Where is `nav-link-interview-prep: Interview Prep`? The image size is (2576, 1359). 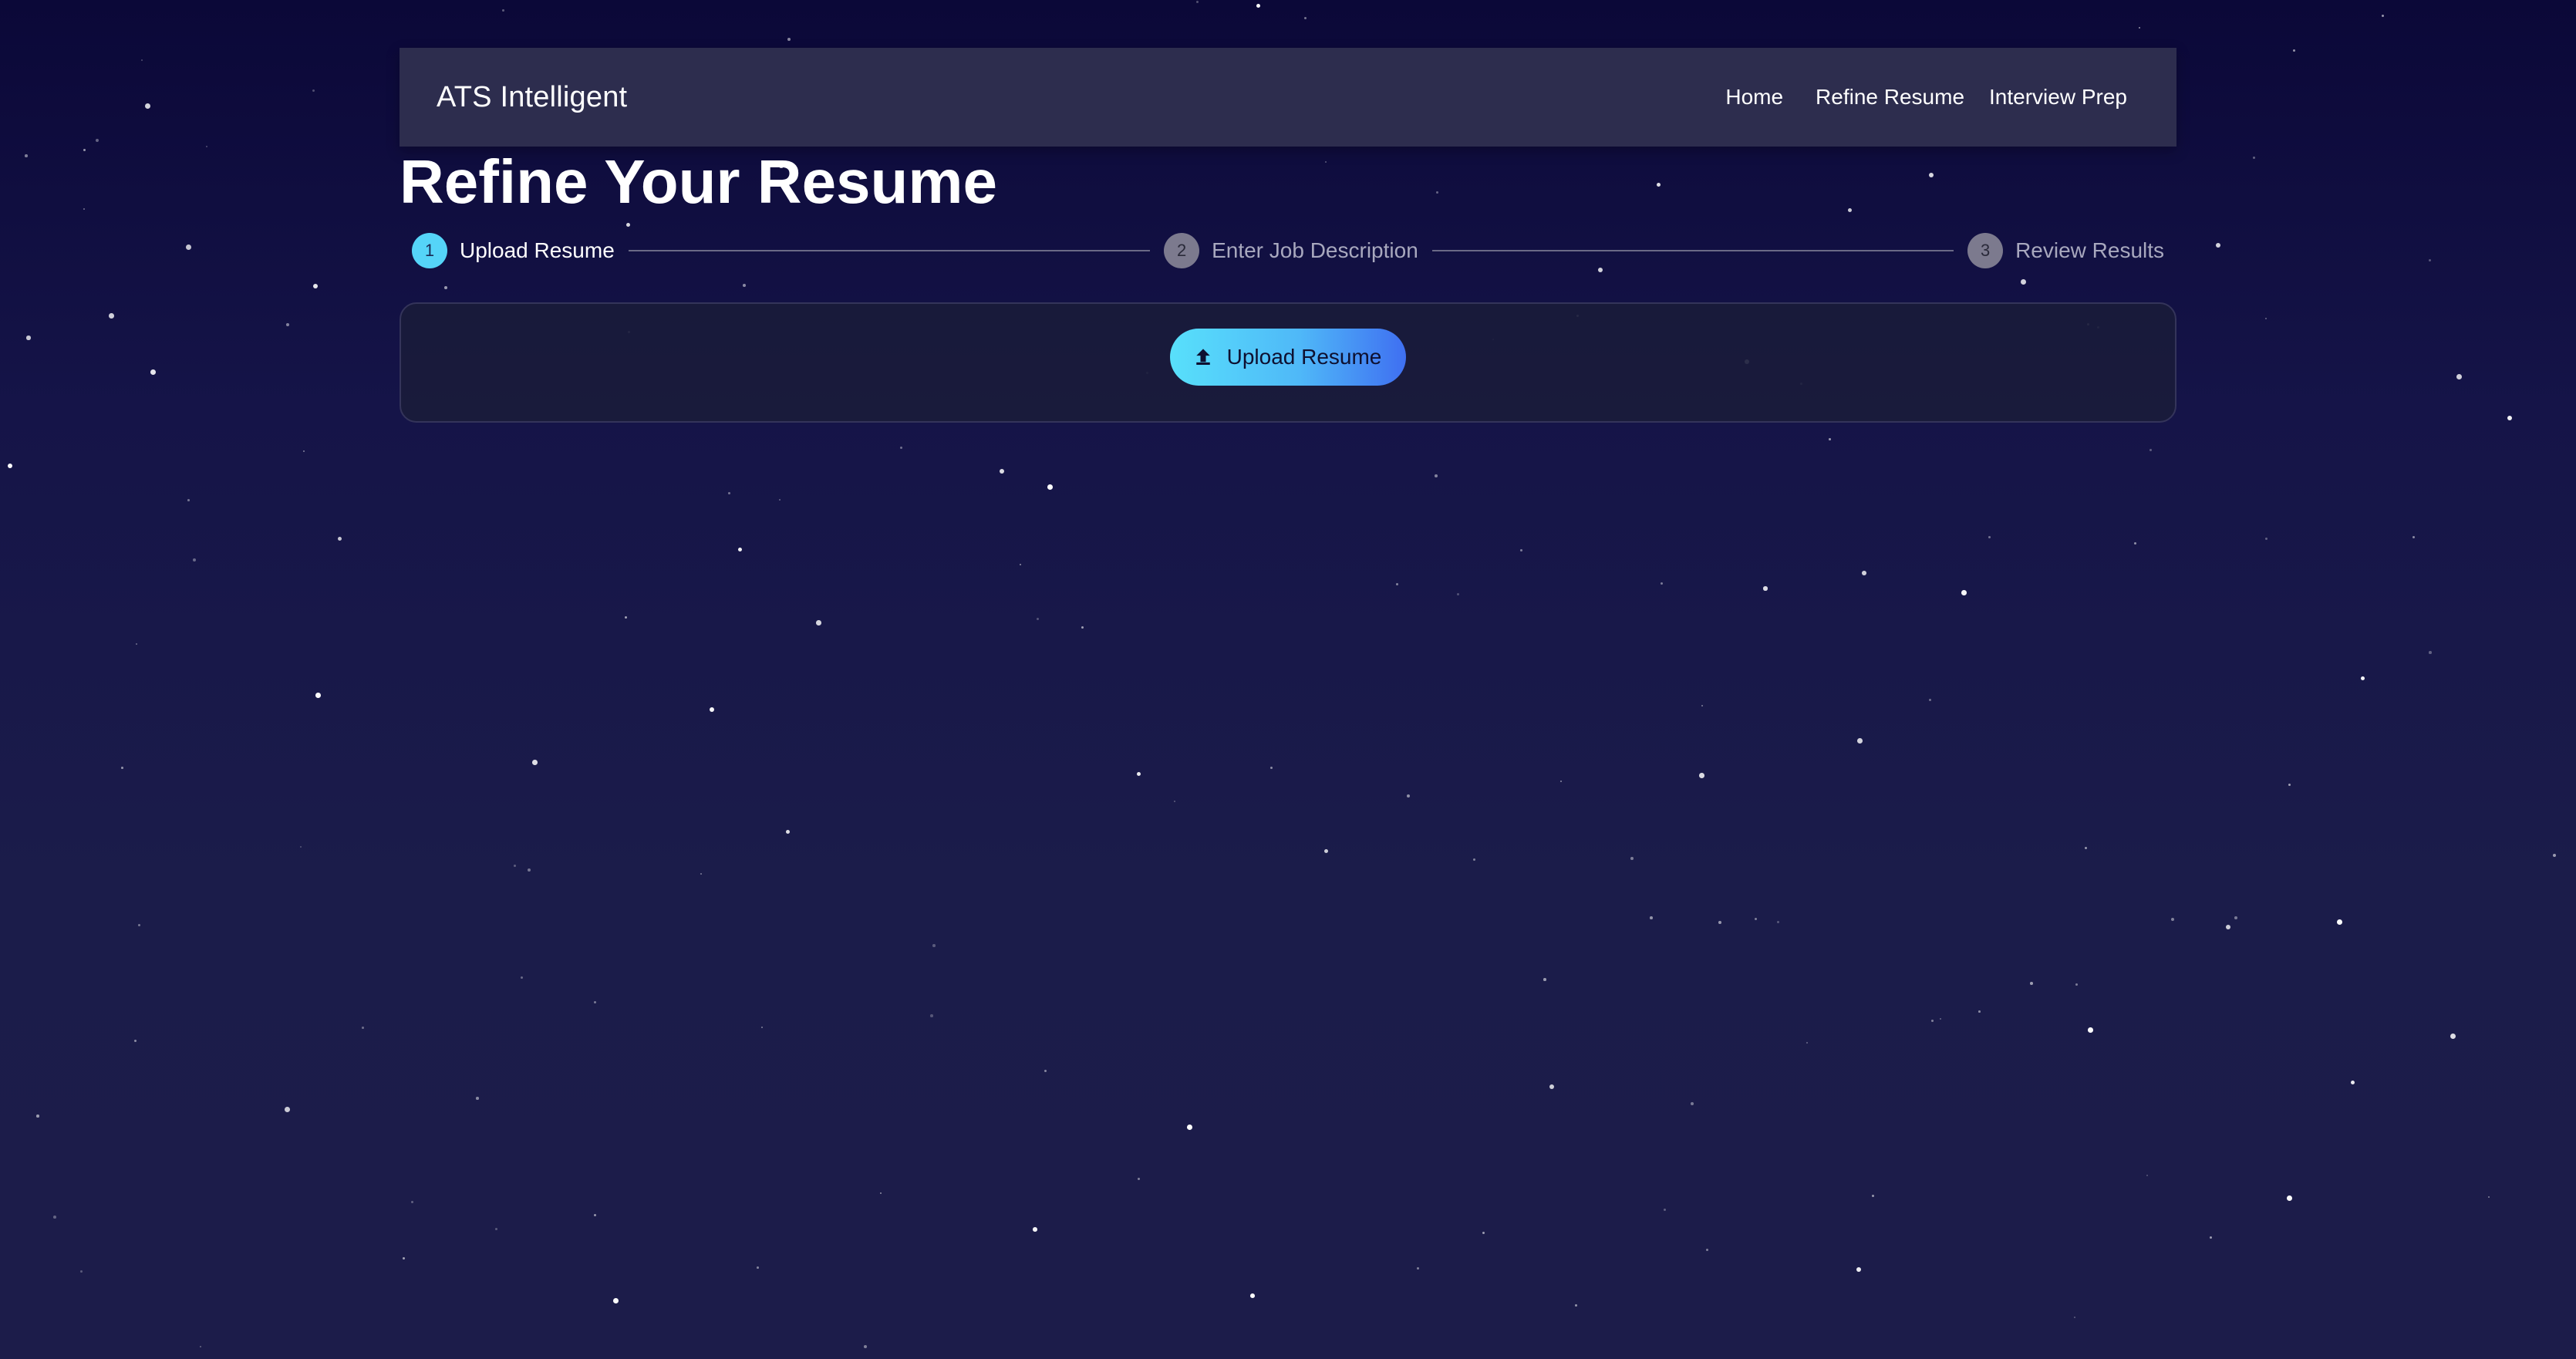
nav-link-interview-prep: Interview Prep is located at coordinates (2058, 97).